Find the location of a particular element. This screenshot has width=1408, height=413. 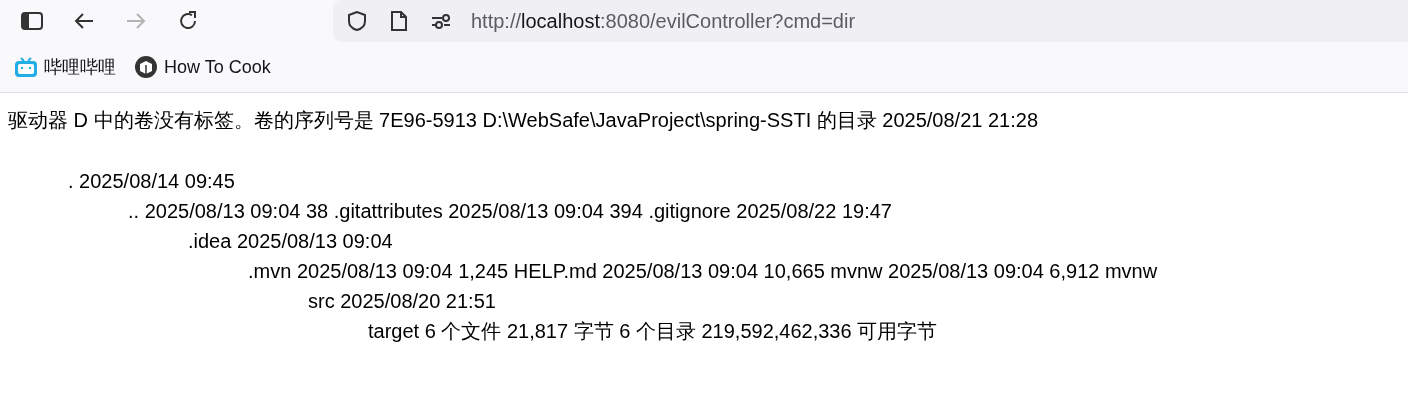

directory-line: src 2025/08/20 21:51 is located at coordinates (402, 301).